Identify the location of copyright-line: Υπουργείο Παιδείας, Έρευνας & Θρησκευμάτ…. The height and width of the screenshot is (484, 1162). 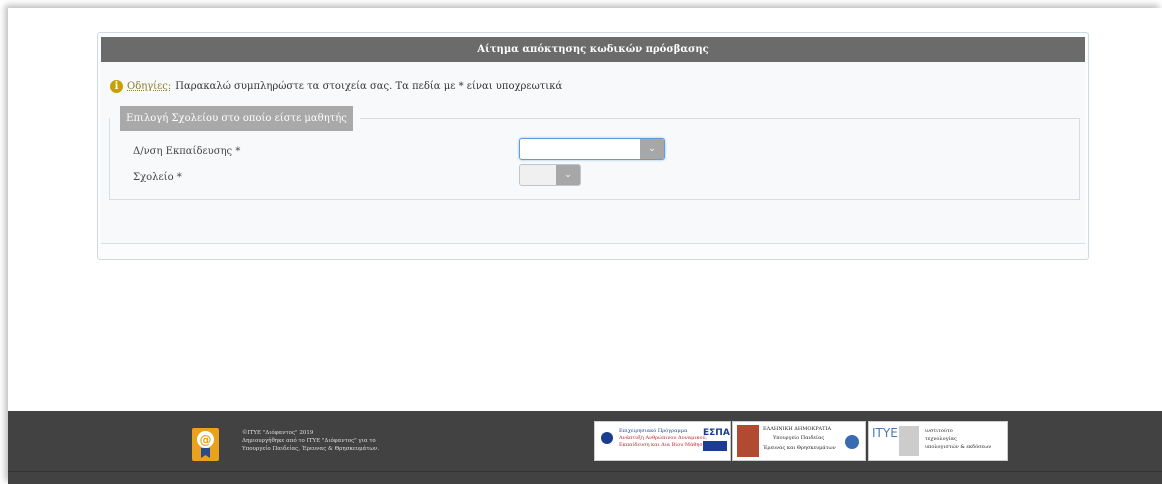
(310, 449).